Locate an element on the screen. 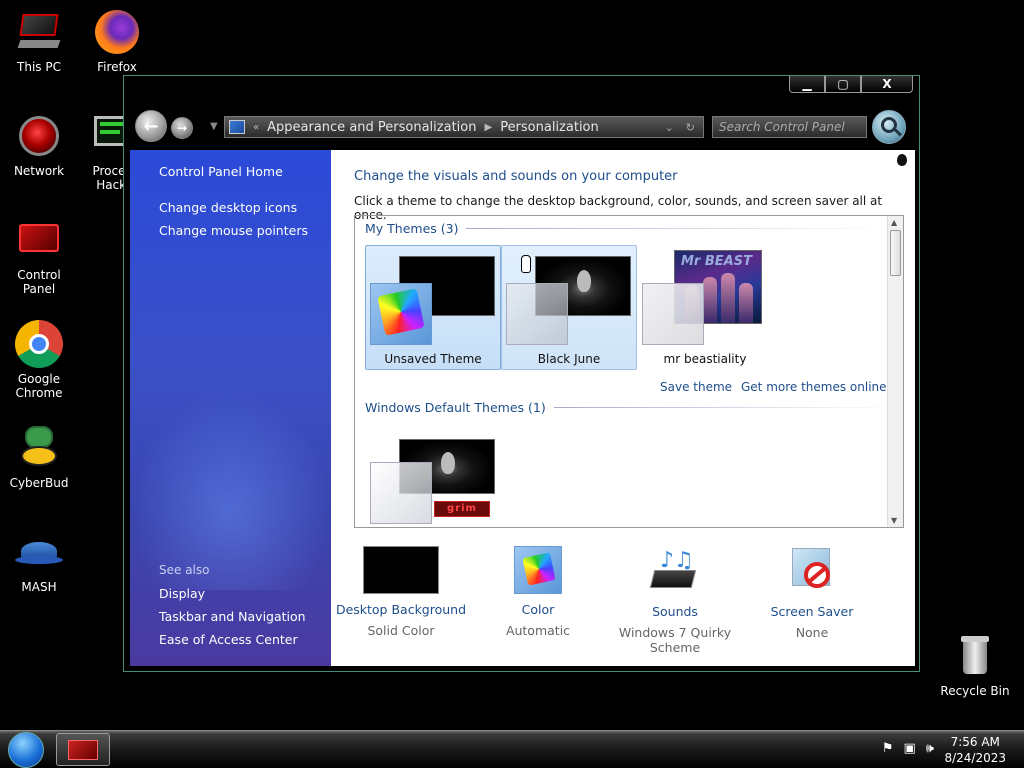 The width and height of the screenshot is (1024, 768). action-center-flag-icon: ⚑ is located at coordinates (888, 748).